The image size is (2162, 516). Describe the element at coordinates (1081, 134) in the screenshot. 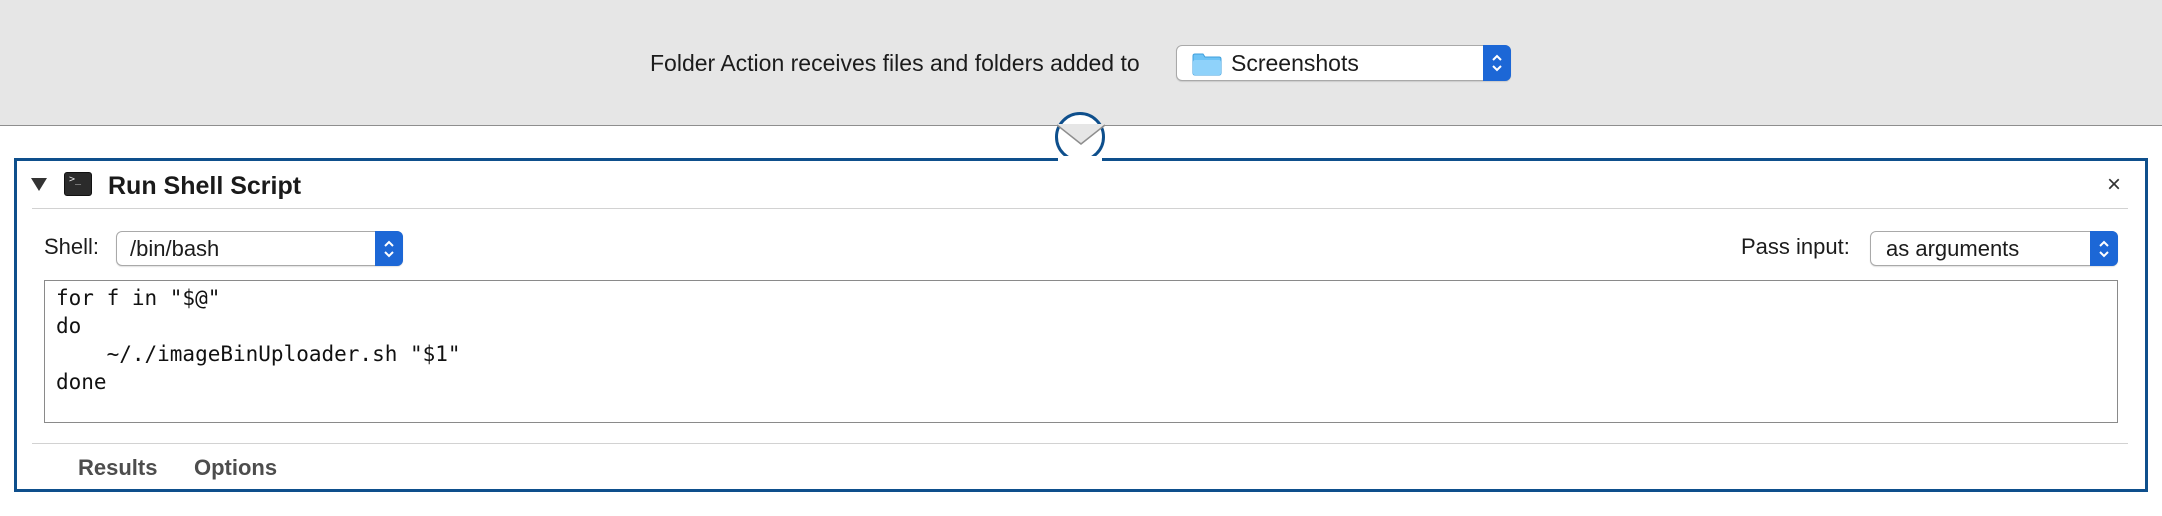

I see `connector-arrow-outline` at that location.